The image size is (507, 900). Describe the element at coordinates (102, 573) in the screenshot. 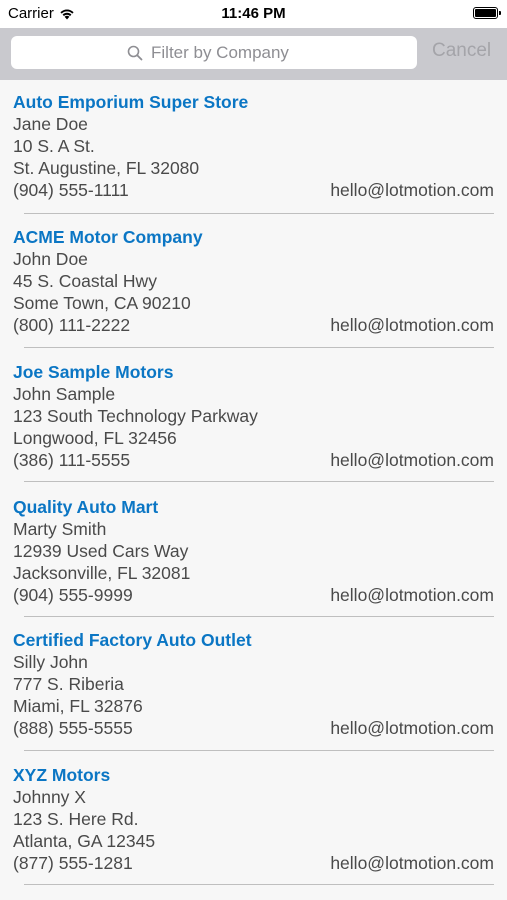

I see `city-state-zip: Jacksonville, FL 32081` at that location.